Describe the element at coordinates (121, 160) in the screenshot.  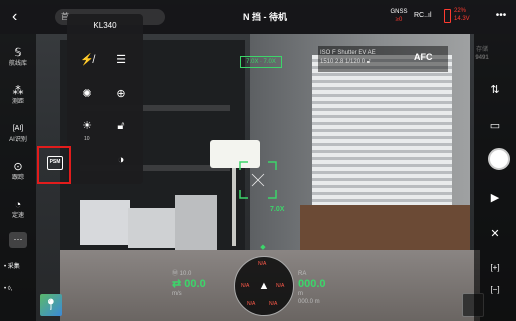
I see `half-circle-icon: ◑` at that location.